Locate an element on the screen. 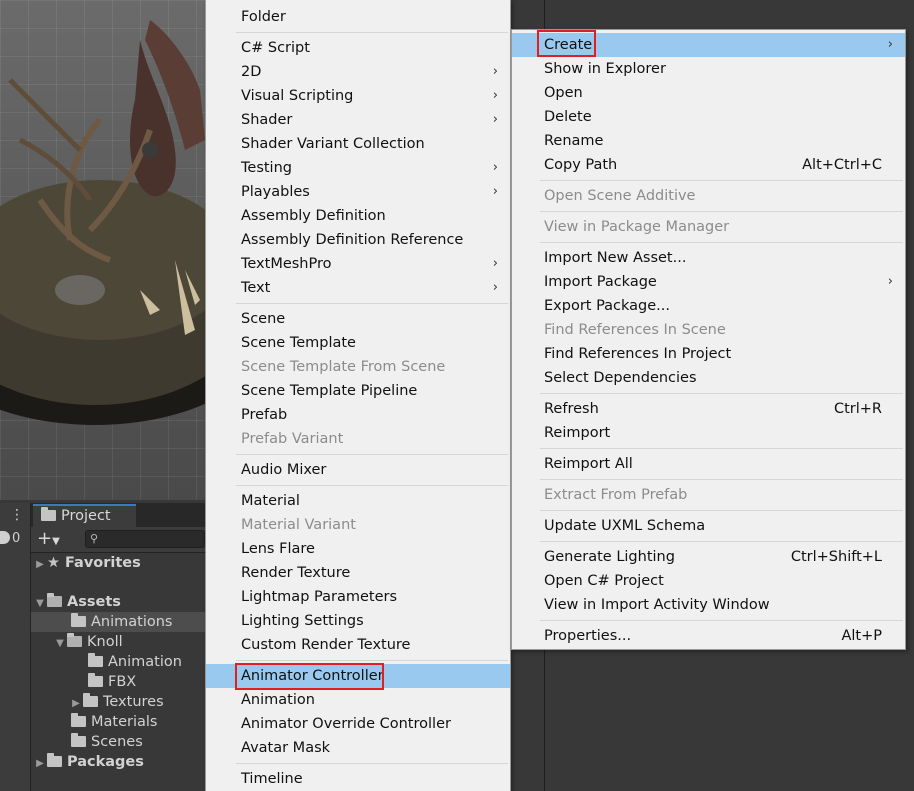  scene-model-illustration is located at coordinates (102, 222).